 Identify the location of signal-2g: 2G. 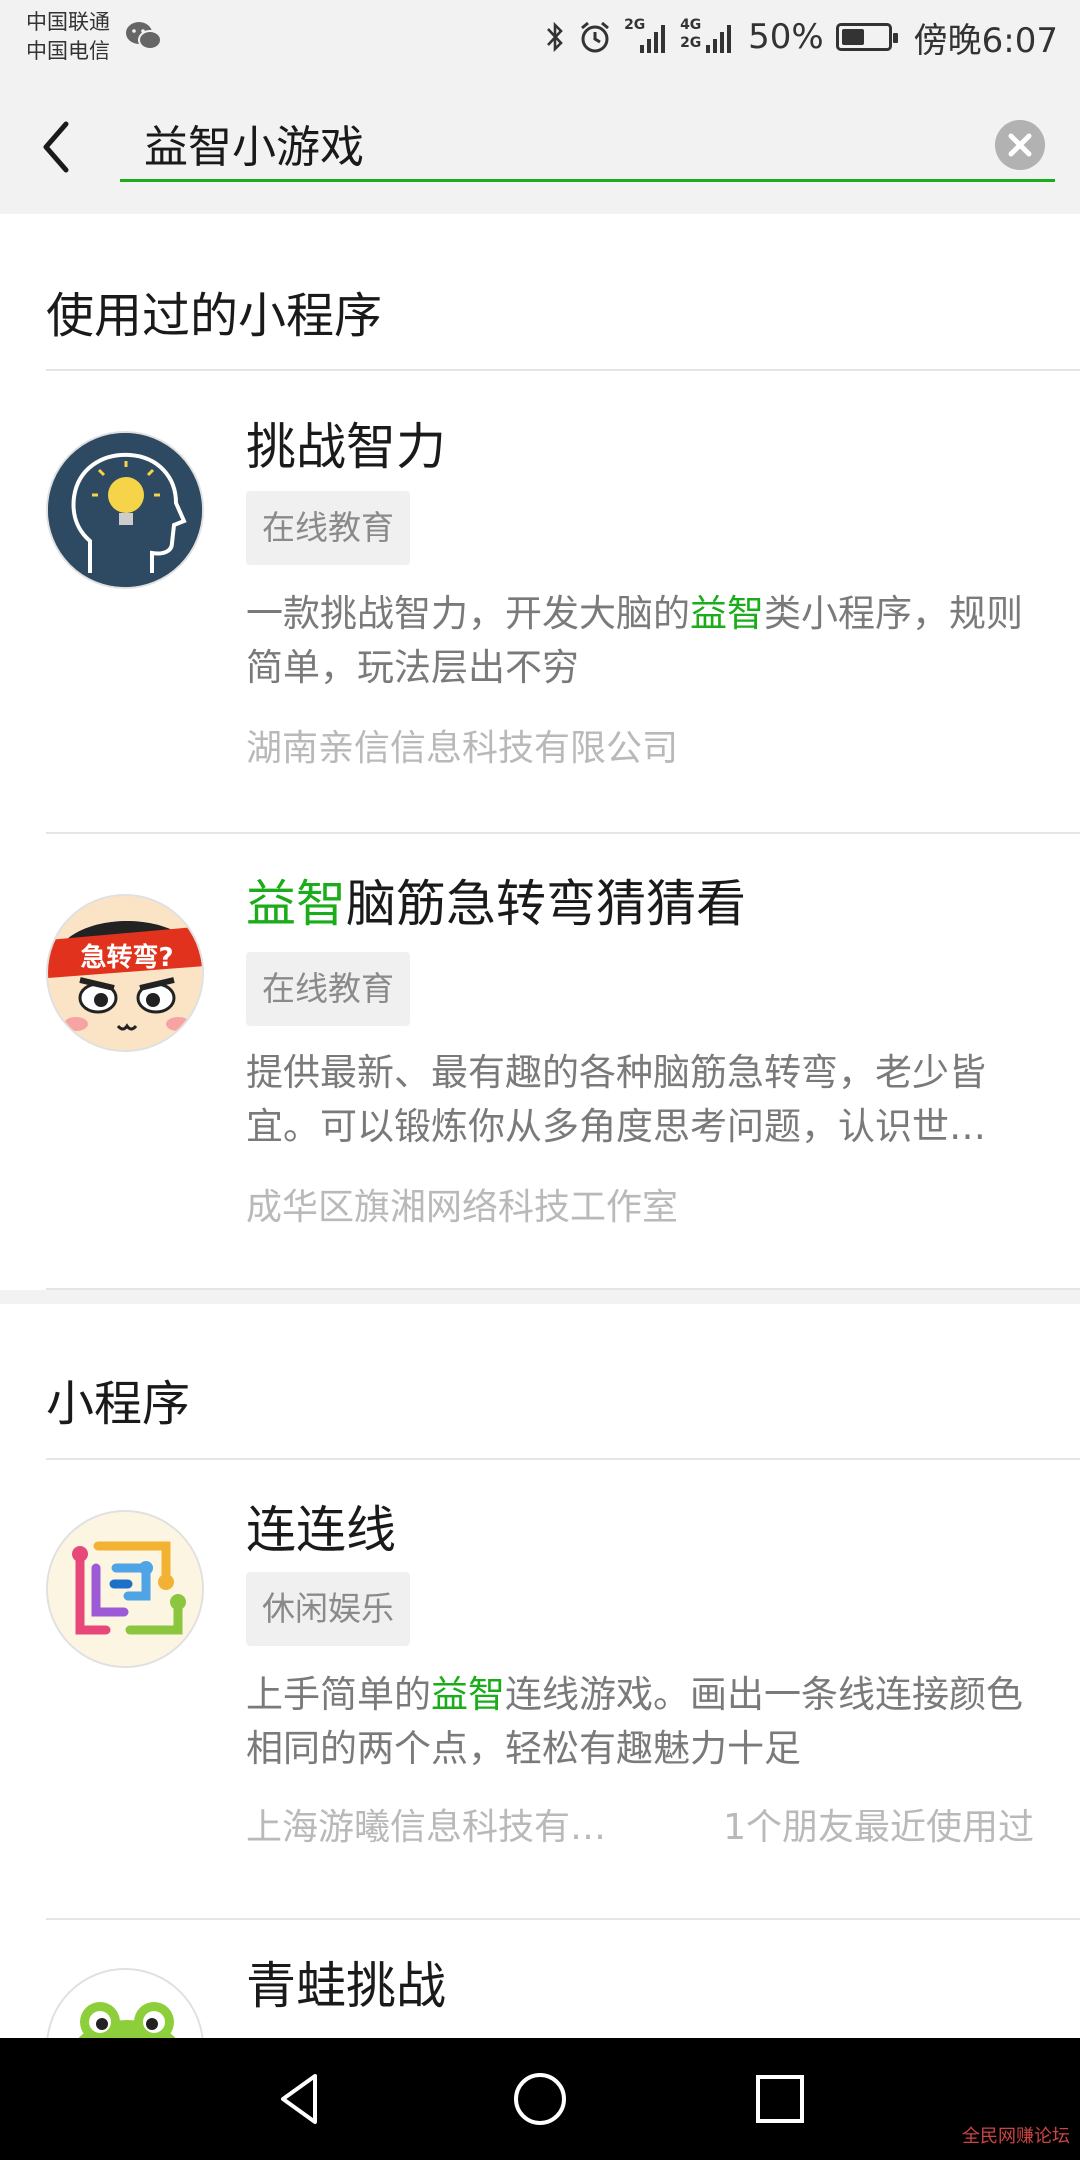
(646, 37).